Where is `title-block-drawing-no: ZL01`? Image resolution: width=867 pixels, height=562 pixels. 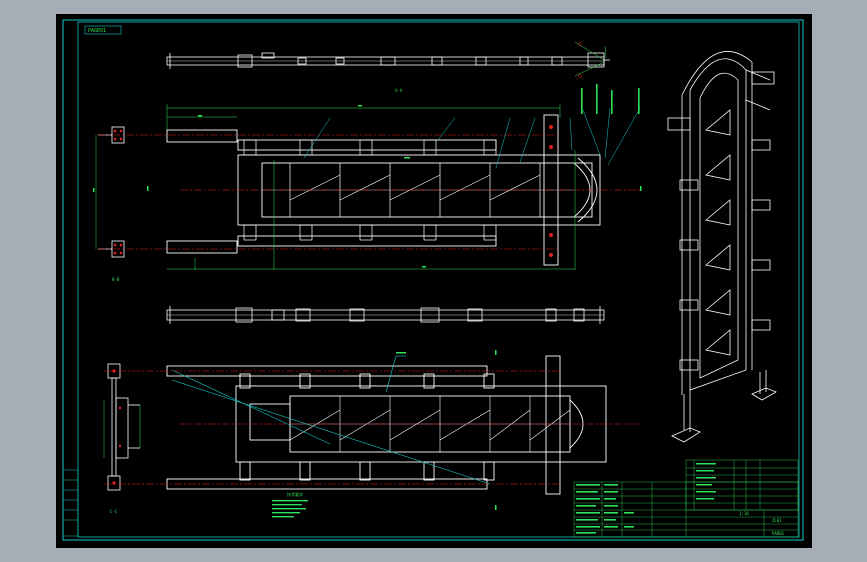 title-block-drawing-no: ZL01 is located at coordinates (777, 520).